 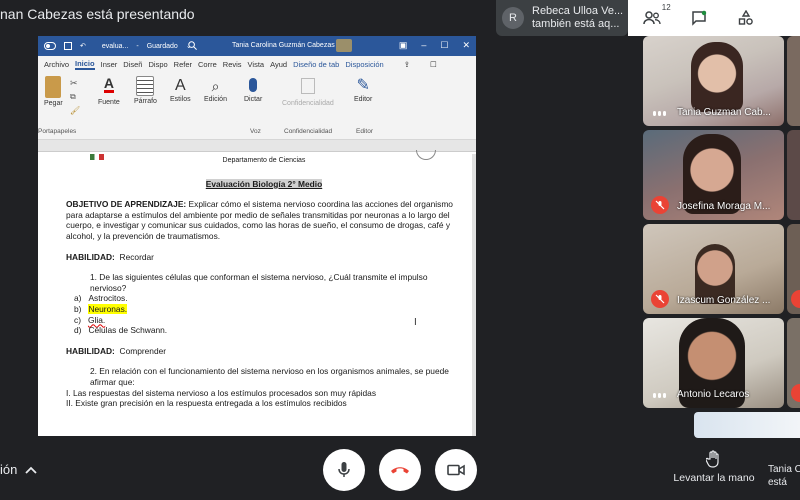 I want to click on vertical-scrollbar, so click(x=474, y=295).